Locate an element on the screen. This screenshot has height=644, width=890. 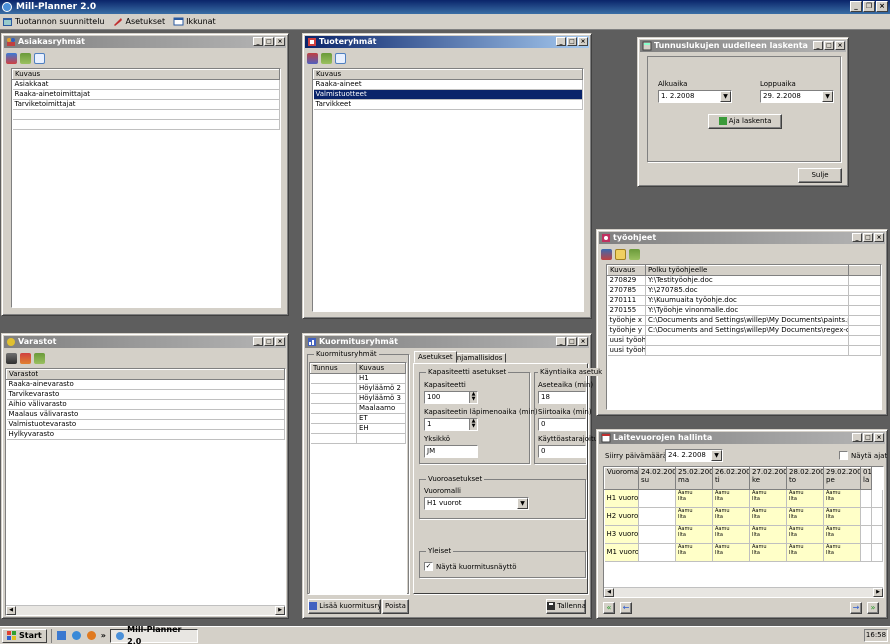
row-header: H3 vuorot is located at coordinates (621, 534).